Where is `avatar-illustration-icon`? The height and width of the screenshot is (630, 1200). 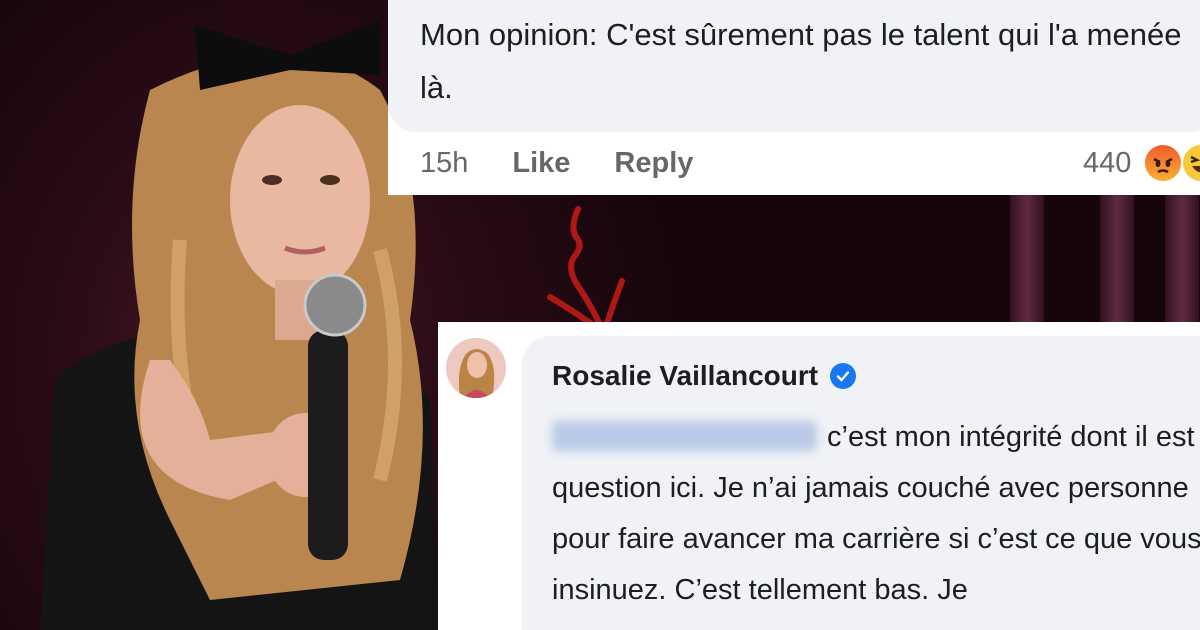 avatar-illustration-icon is located at coordinates (476, 368).